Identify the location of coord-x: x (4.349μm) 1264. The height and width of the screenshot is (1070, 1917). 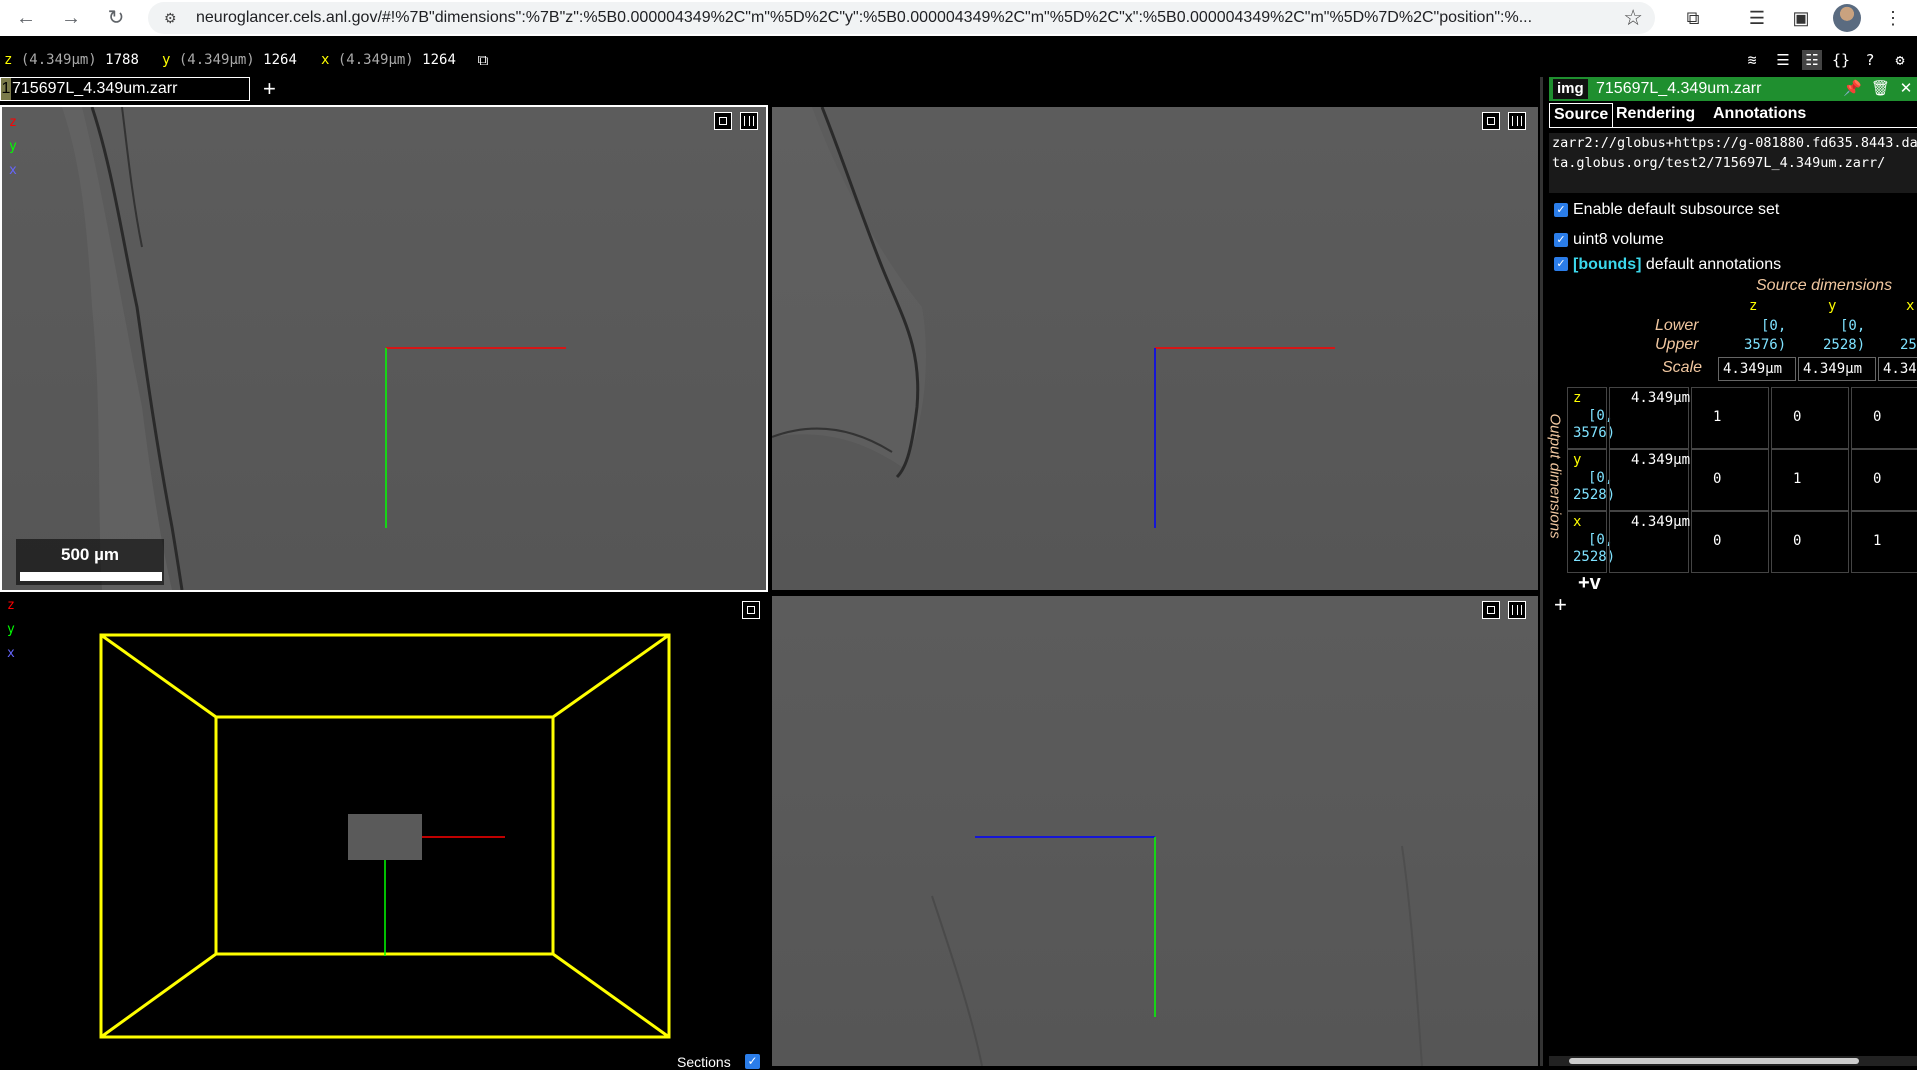
(388, 60).